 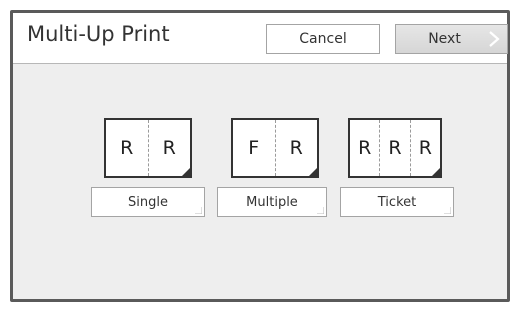 I want to click on option-ticket: R R R Ticket, so click(x=396, y=173).